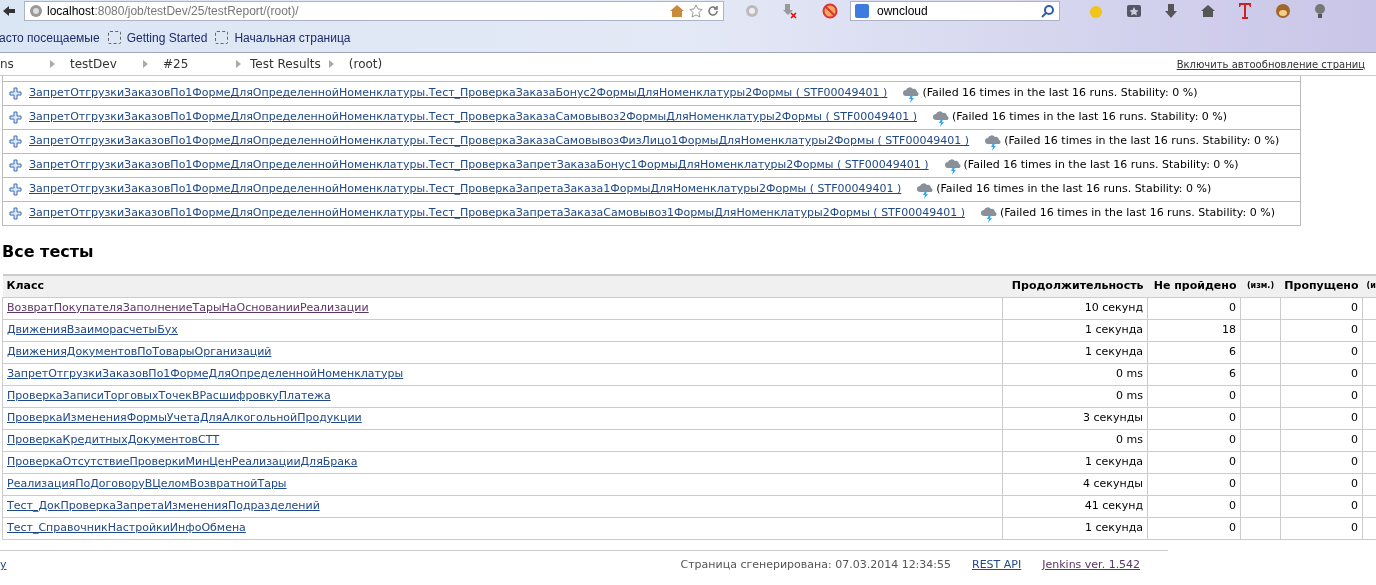 The image size is (1376, 585). Describe the element at coordinates (1075, 484) in the screenshot. I see `duration-cell: 4 секунды` at that location.